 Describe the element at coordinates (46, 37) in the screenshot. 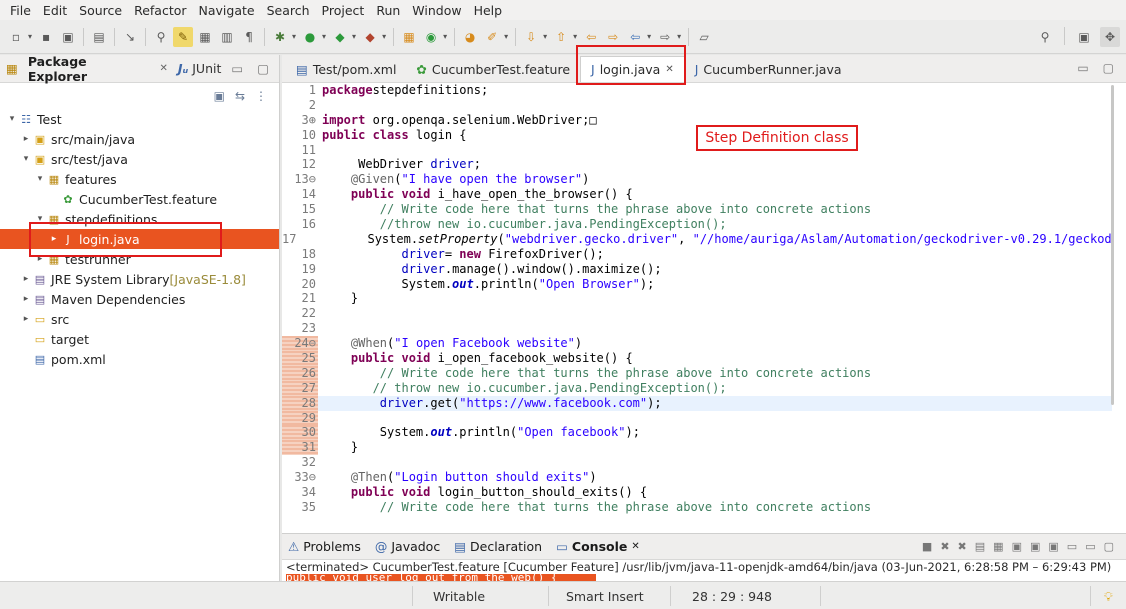

I see `save-icon: ▪` at that location.